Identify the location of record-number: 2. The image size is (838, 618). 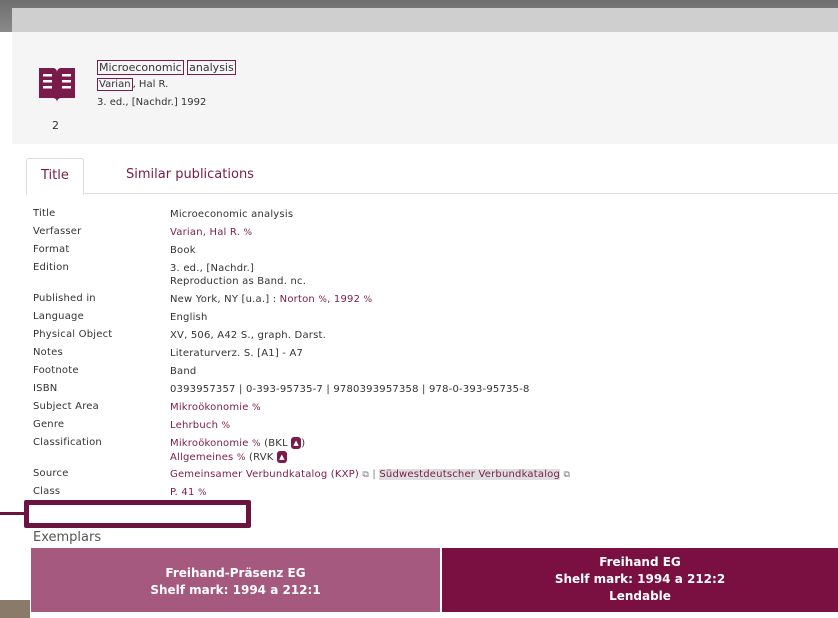
(55, 125).